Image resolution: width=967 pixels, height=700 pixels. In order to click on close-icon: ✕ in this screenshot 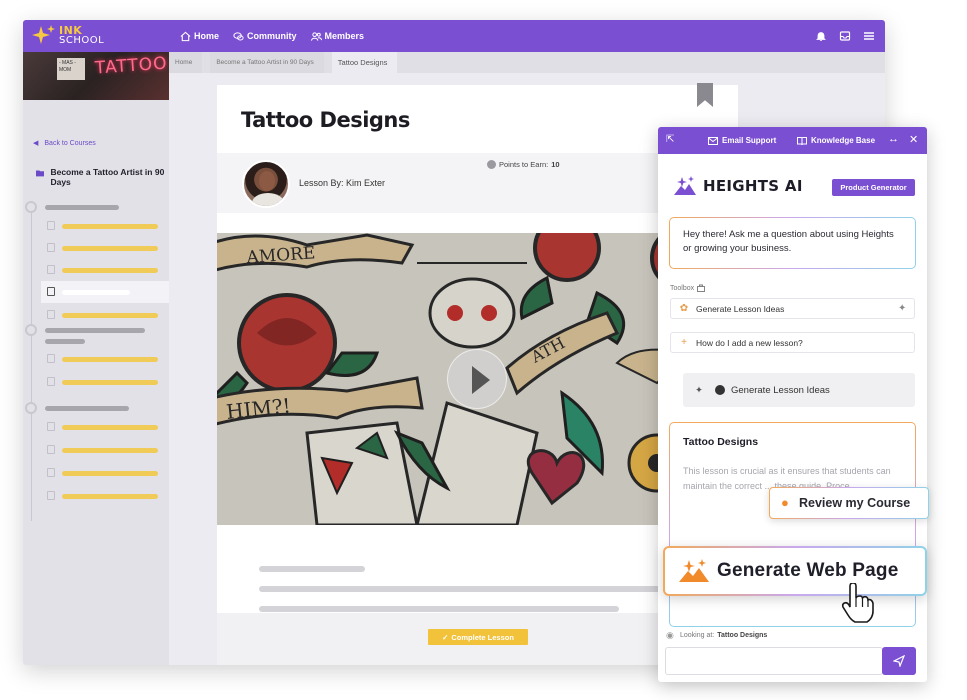, I will do `click(913, 139)`.